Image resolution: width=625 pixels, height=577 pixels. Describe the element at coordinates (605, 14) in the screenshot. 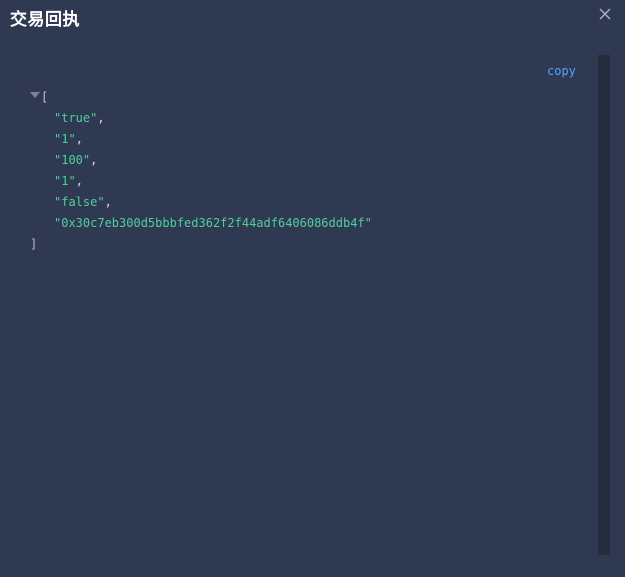

I see `close-icon` at that location.